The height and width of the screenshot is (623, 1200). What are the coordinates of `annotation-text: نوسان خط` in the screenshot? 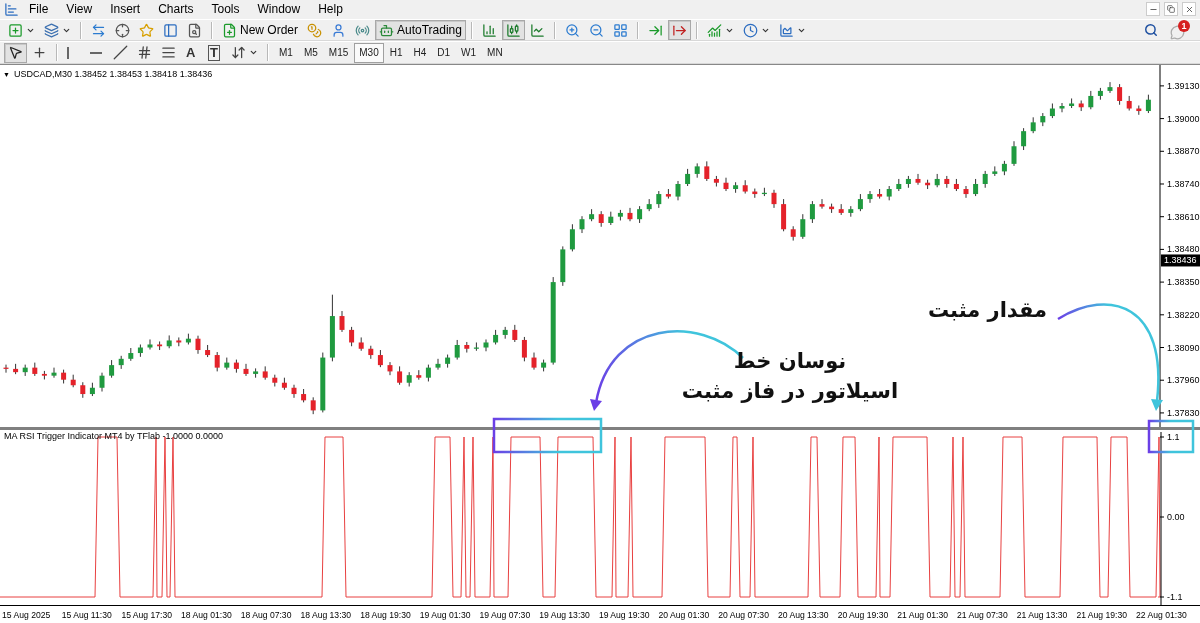 It's located at (790, 361).